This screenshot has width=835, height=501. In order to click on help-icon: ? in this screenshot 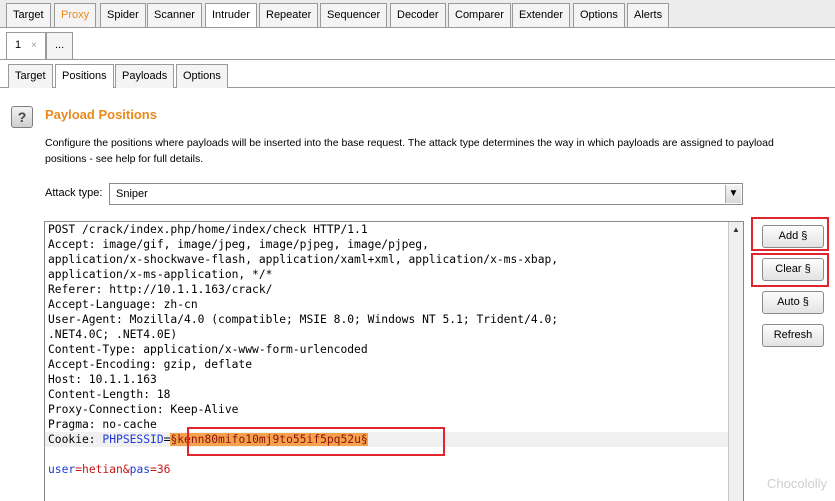, I will do `click(22, 117)`.